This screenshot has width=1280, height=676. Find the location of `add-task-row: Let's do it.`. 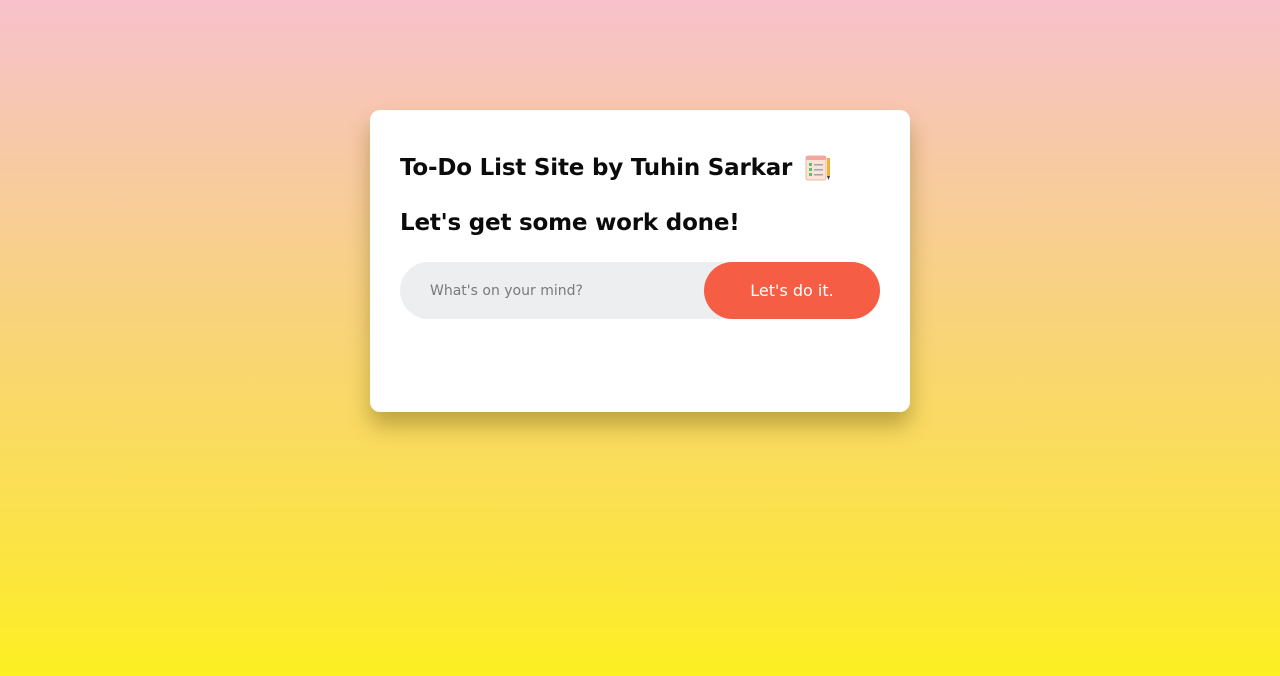

add-task-row: Let's do it. is located at coordinates (640, 290).